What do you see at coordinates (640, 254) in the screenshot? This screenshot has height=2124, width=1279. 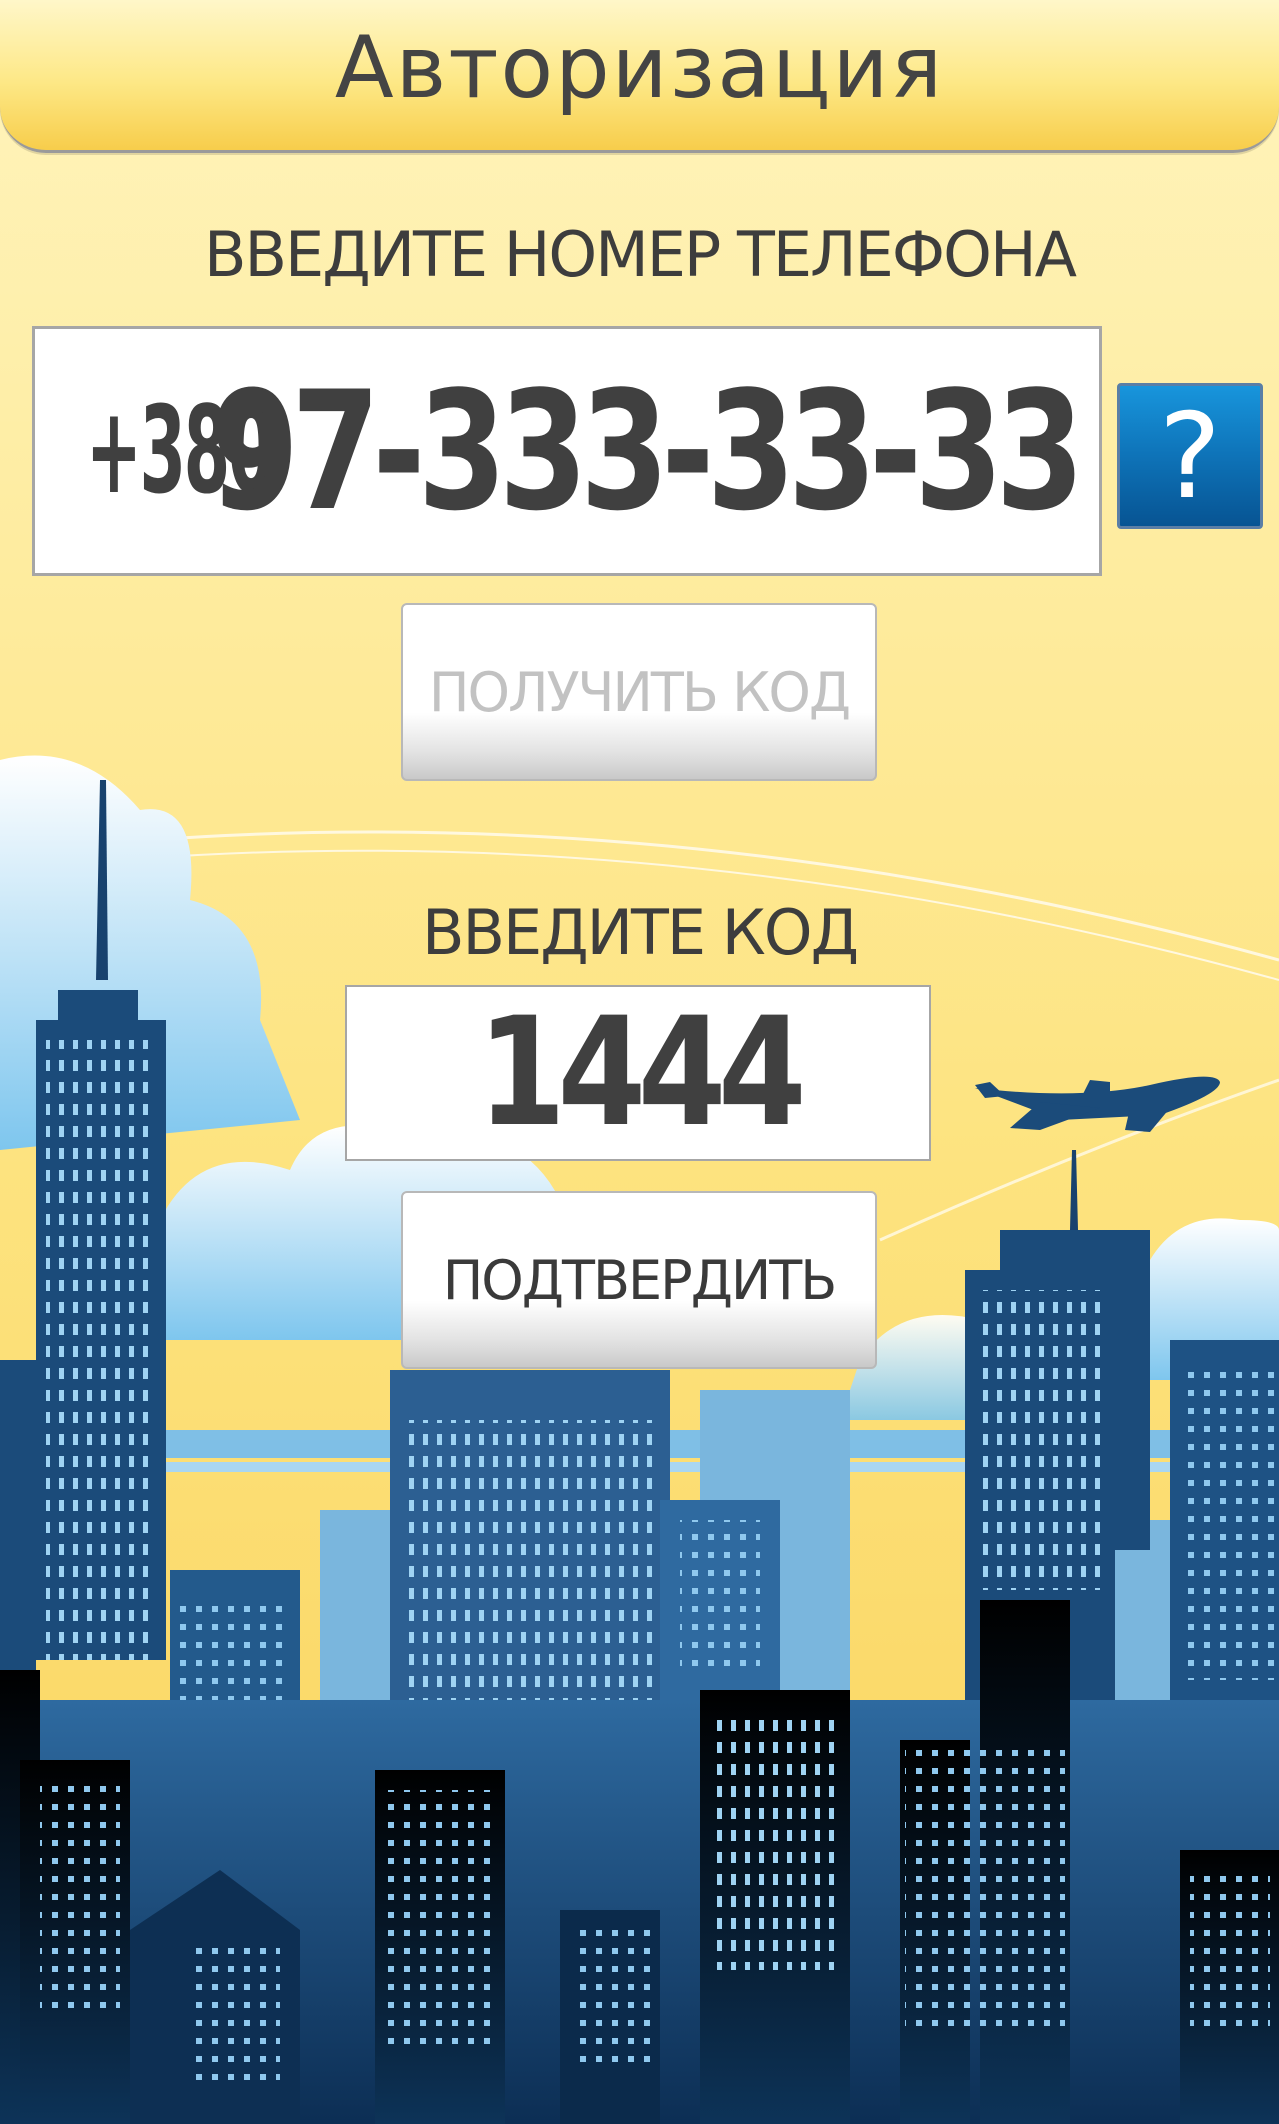 I see `phone-label: ВВЕДИТЕ НОМЕР ТЕЛЕФОНА` at bounding box center [640, 254].